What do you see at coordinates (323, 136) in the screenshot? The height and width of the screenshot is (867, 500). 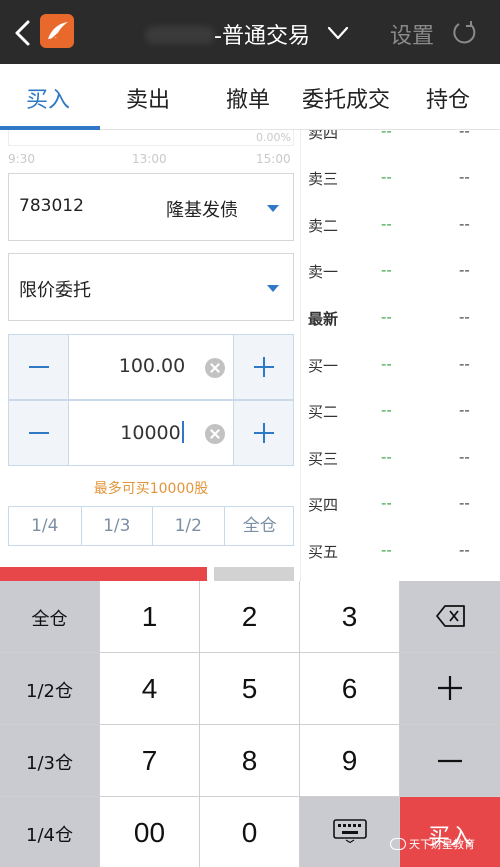 I see `quote-label: 卖四` at bounding box center [323, 136].